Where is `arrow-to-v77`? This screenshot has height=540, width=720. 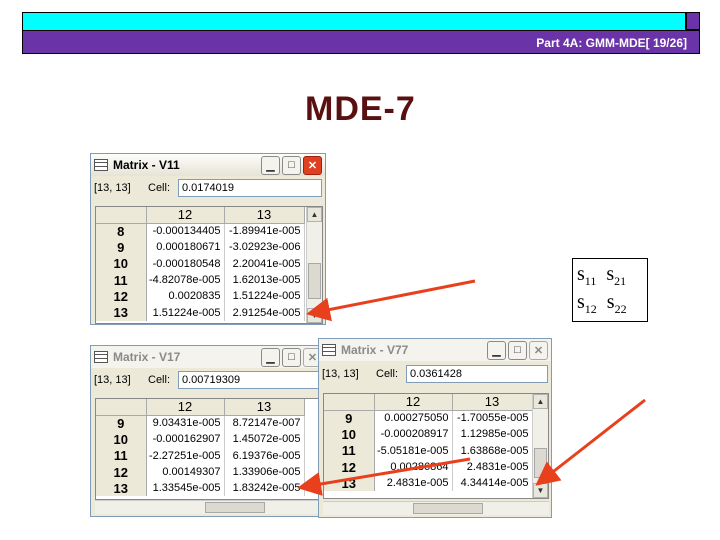 arrow-to-v77 is located at coordinates (590, 442).